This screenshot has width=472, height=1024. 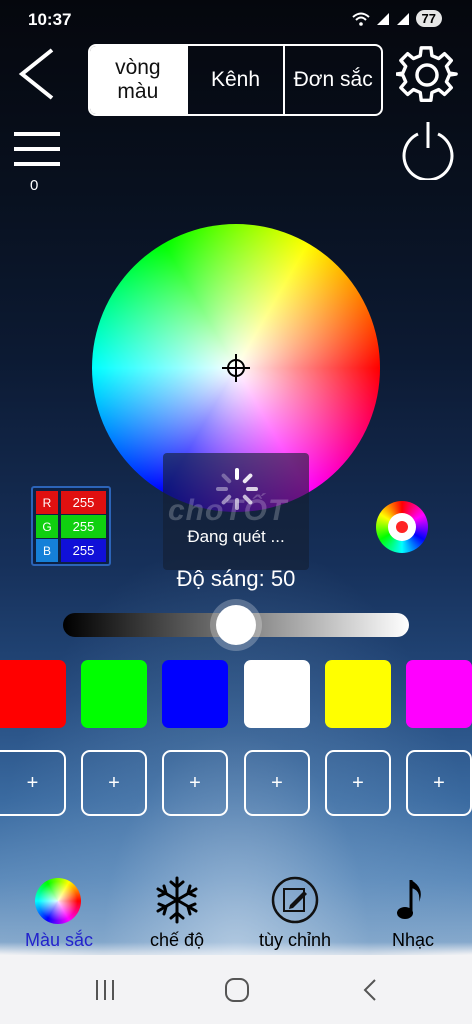 What do you see at coordinates (177, 900) in the screenshot?
I see `snowflake-icon` at bounding box center [177, 900].